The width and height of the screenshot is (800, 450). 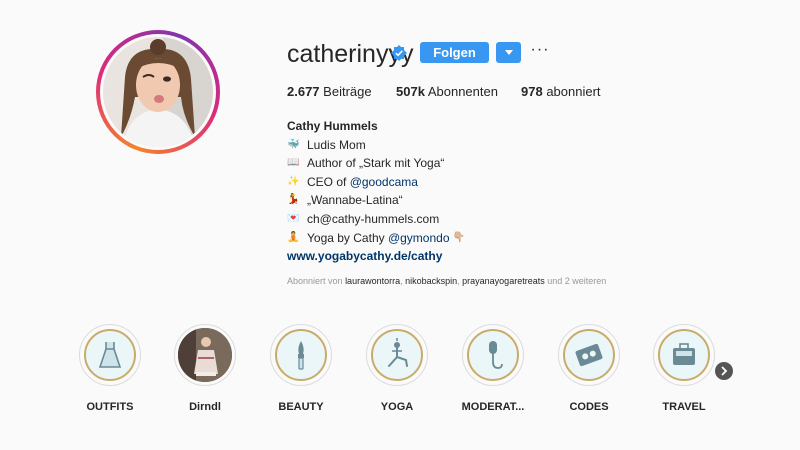 What do you see at coordinates (540, 51) in the screenshot?
I see `more-options-button: ···` at bounding box center [540, 51].